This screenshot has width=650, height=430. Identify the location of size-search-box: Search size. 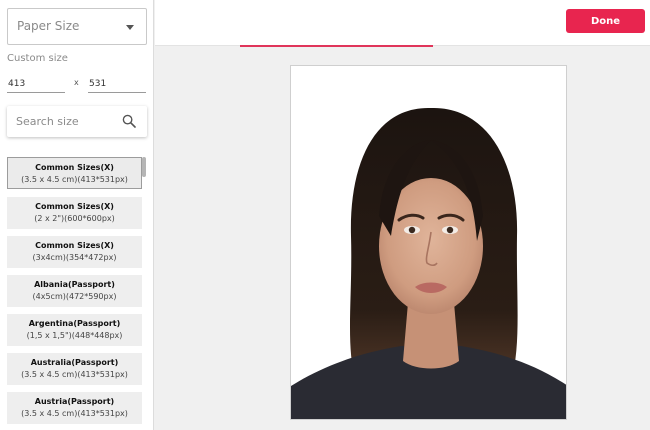
(77, 121).